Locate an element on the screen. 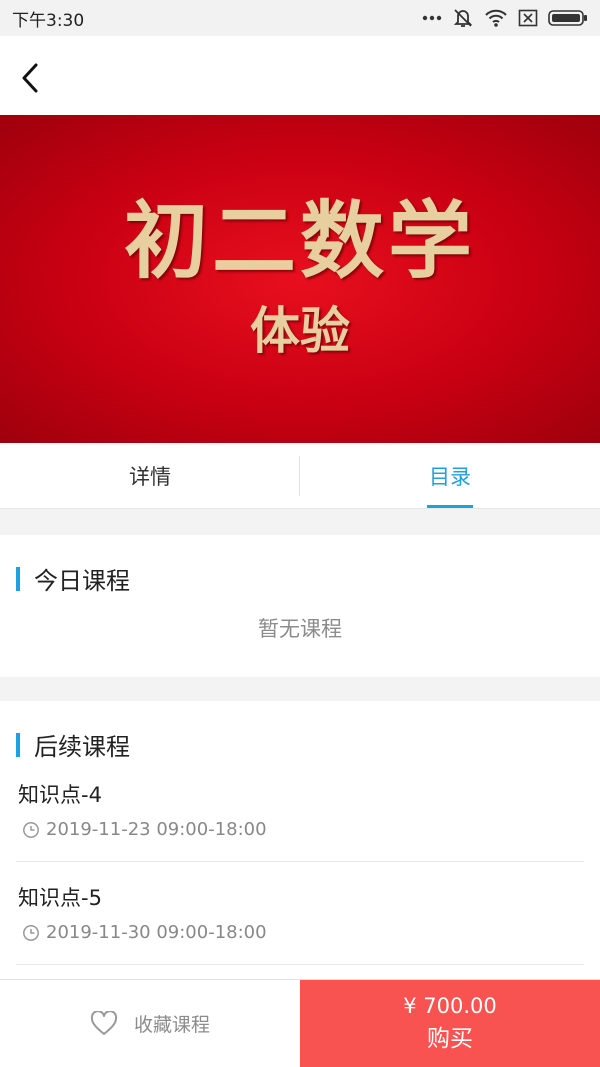 The width and height of the screenshot is (600, 1067). back-button is located at coordinates (30, 78).